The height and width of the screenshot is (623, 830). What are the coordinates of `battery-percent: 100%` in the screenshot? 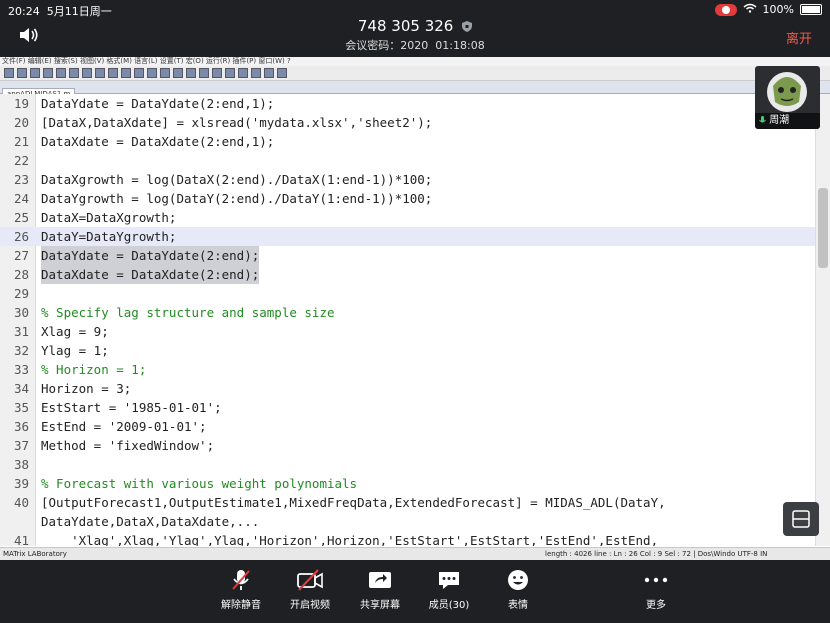 It's located at (778, 9).